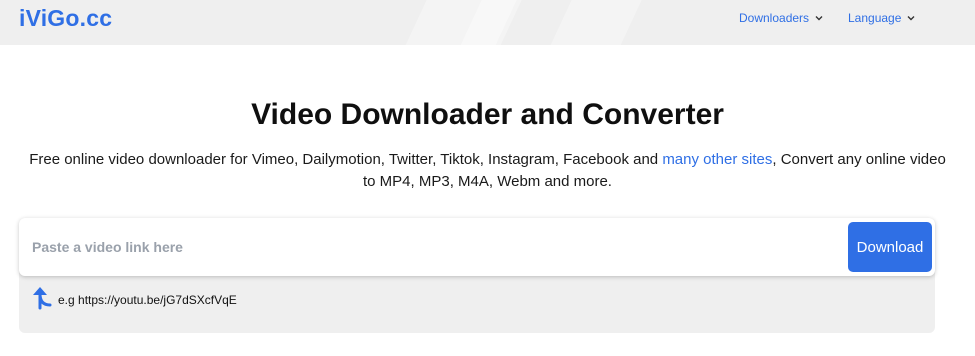 This screenshot has height=356, width=975. What do you see at coordinates (774, 18) in the screenshot?
I see `nav-downloaders-label: Downloaders` at bounding box center [774, 18].